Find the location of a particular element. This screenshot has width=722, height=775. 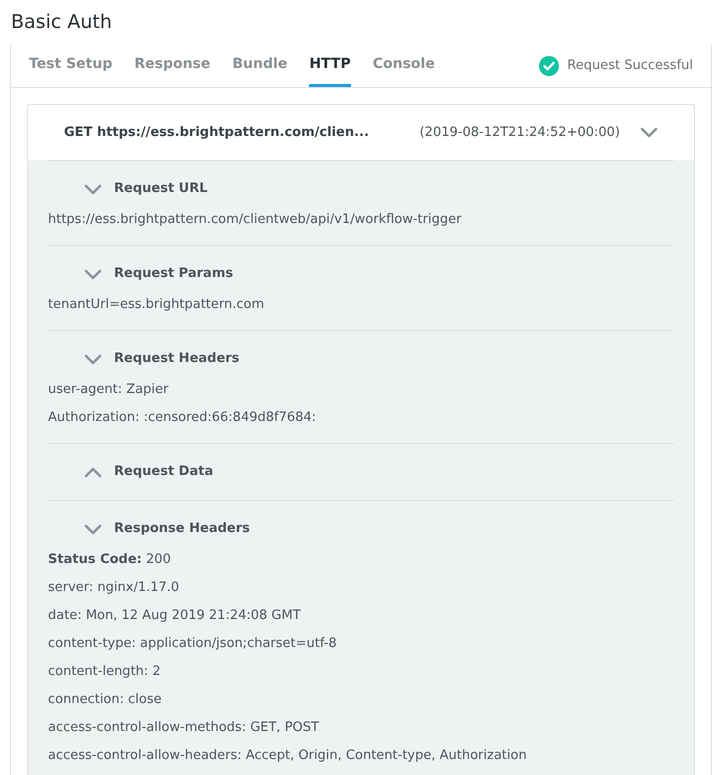

detail-line: connection: close is located at coordinates (105, 700).